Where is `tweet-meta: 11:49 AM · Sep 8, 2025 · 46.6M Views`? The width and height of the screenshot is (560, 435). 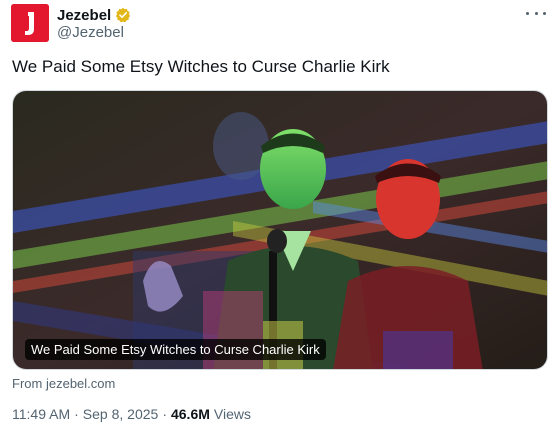
tweet-meta: 11:49 AM · Sep 8, 2025 · 46.6M Views is located at coordinates (131, 414).